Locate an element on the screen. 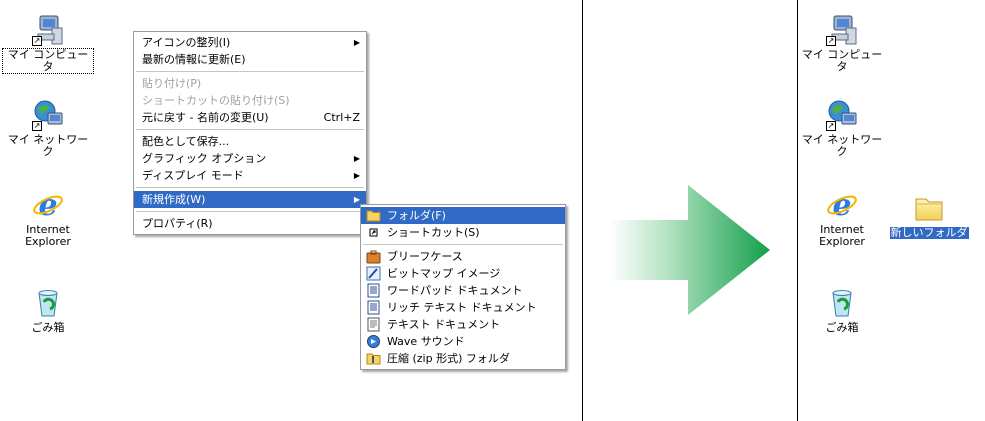  menu-item-label: テキスト ドキュメント is located at coordinates (444, 324).